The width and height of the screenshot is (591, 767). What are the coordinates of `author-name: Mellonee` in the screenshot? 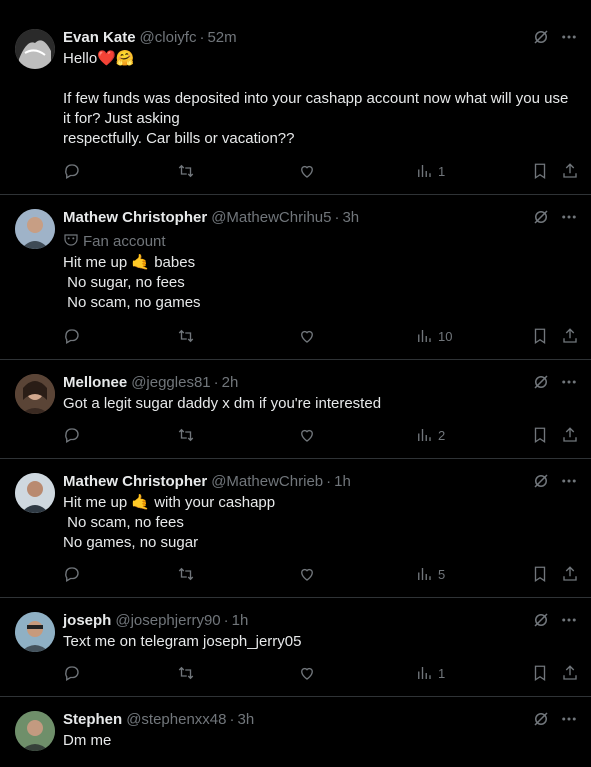 It's located at (95, 382).